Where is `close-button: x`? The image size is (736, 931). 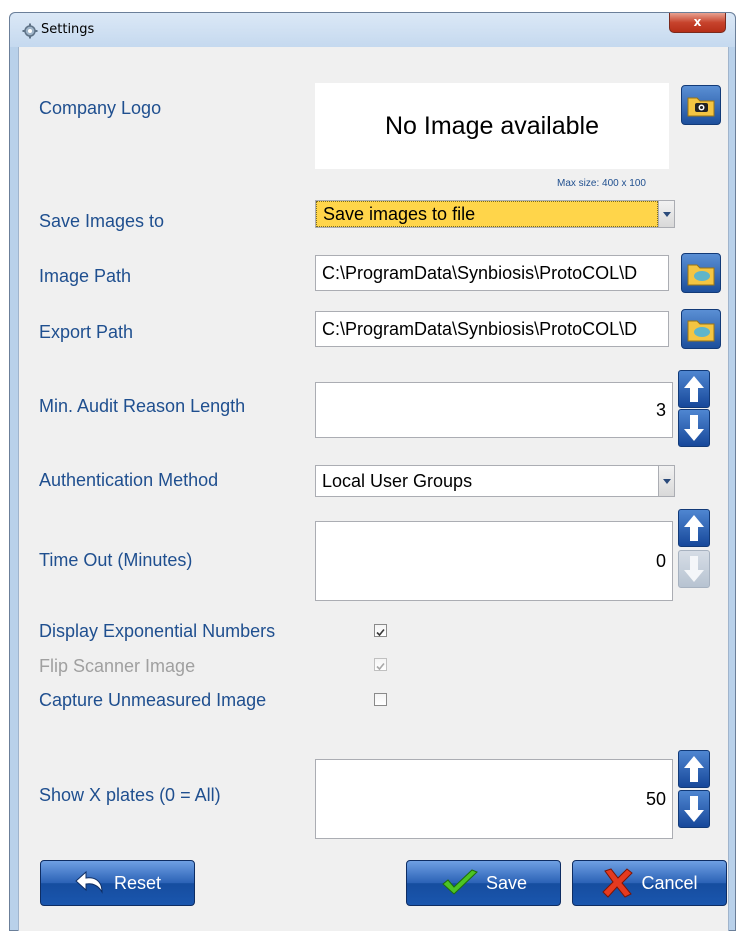
close-button: x is located at coordinates (697, 23).